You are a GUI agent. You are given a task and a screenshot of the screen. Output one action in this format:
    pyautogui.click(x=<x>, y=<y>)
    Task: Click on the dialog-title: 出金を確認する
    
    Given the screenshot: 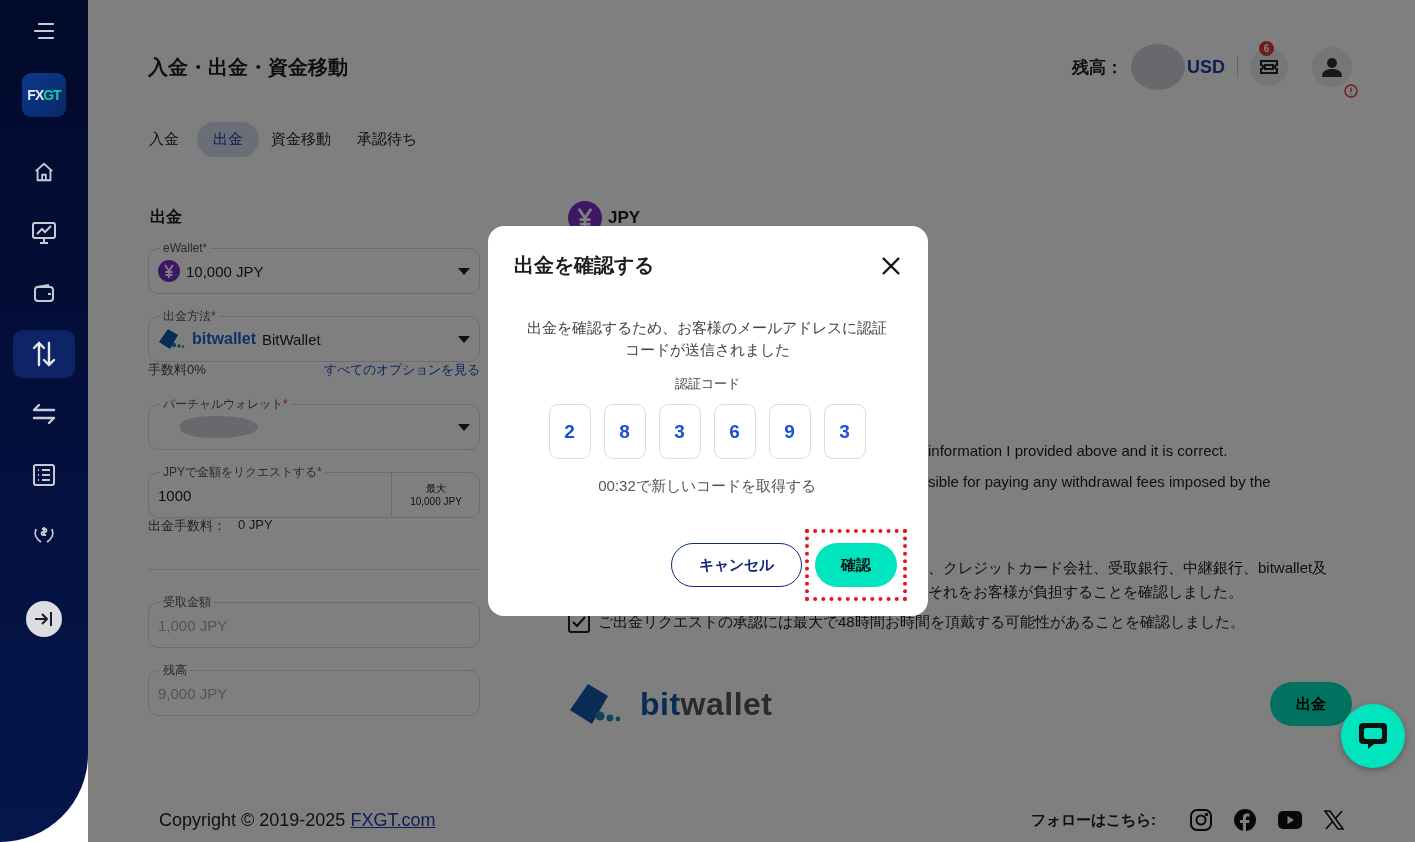 What is the action you would take?
    pyautogui.click(x=584, y=265)
    